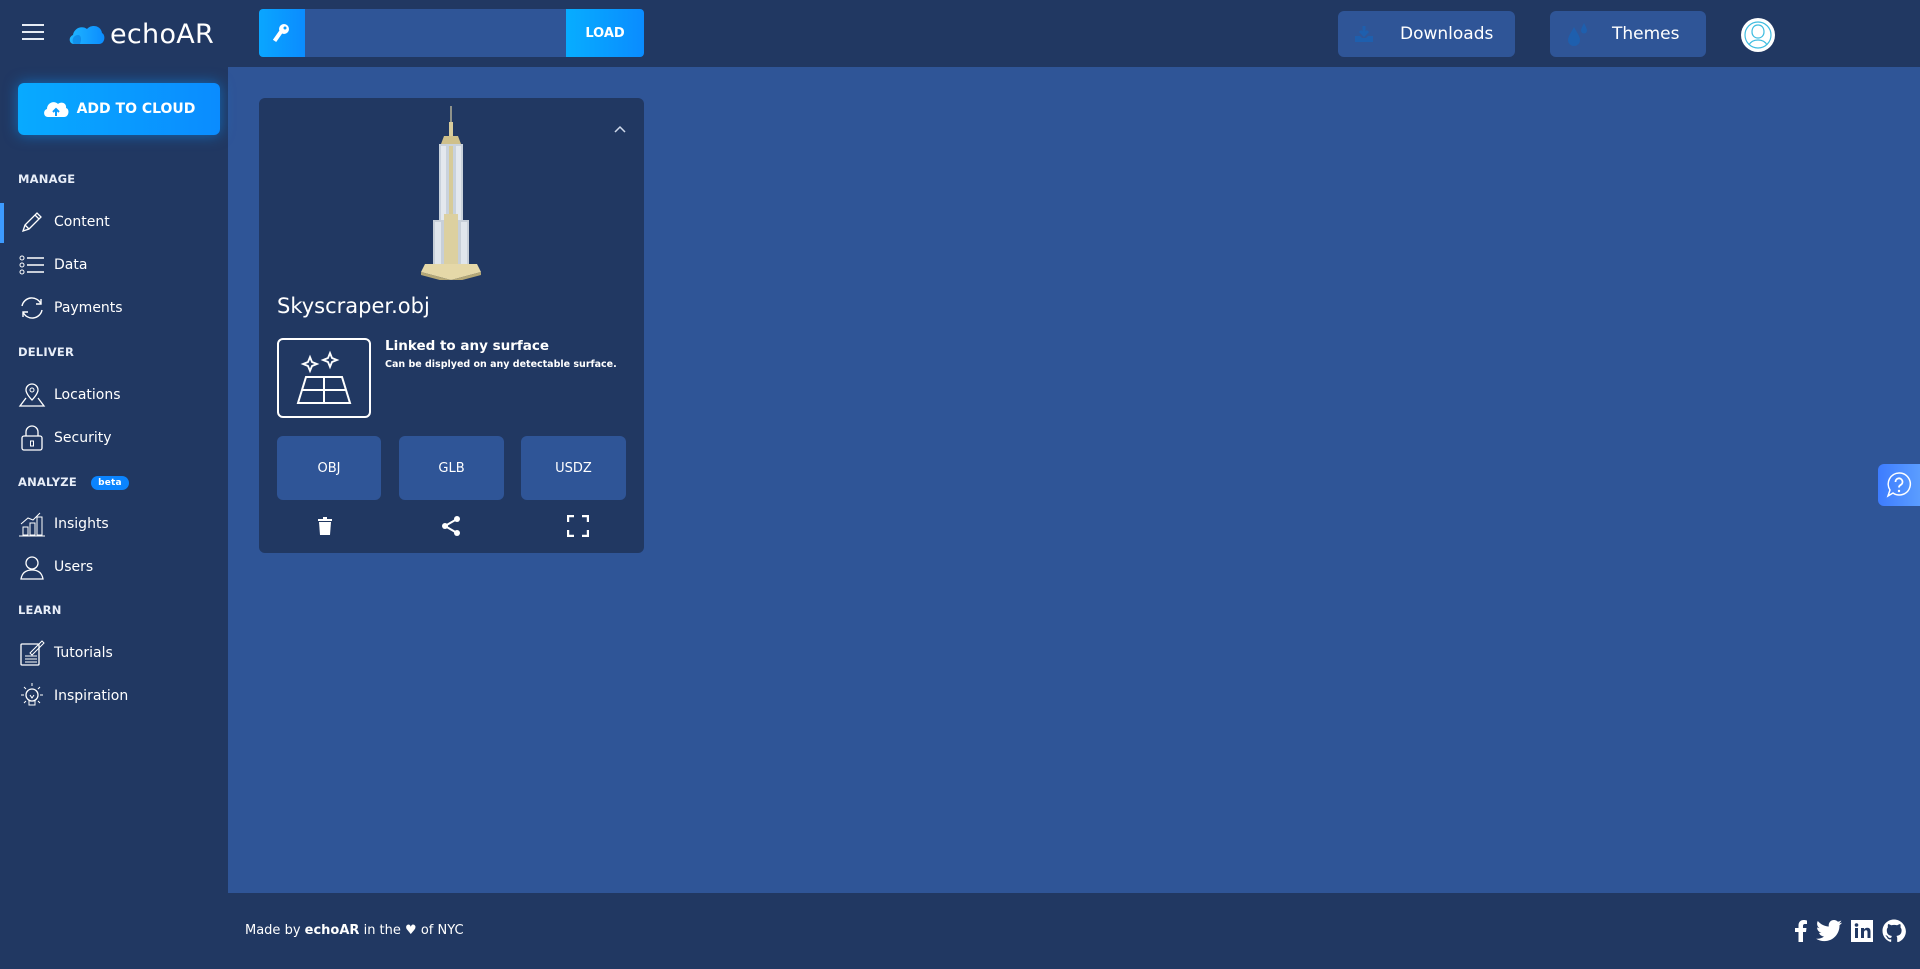 The height and width of the screenshot is (969, 1920). Describe the element at coordinates (1801, 931) in the screenshot. I see `facebook-icon` at that location.